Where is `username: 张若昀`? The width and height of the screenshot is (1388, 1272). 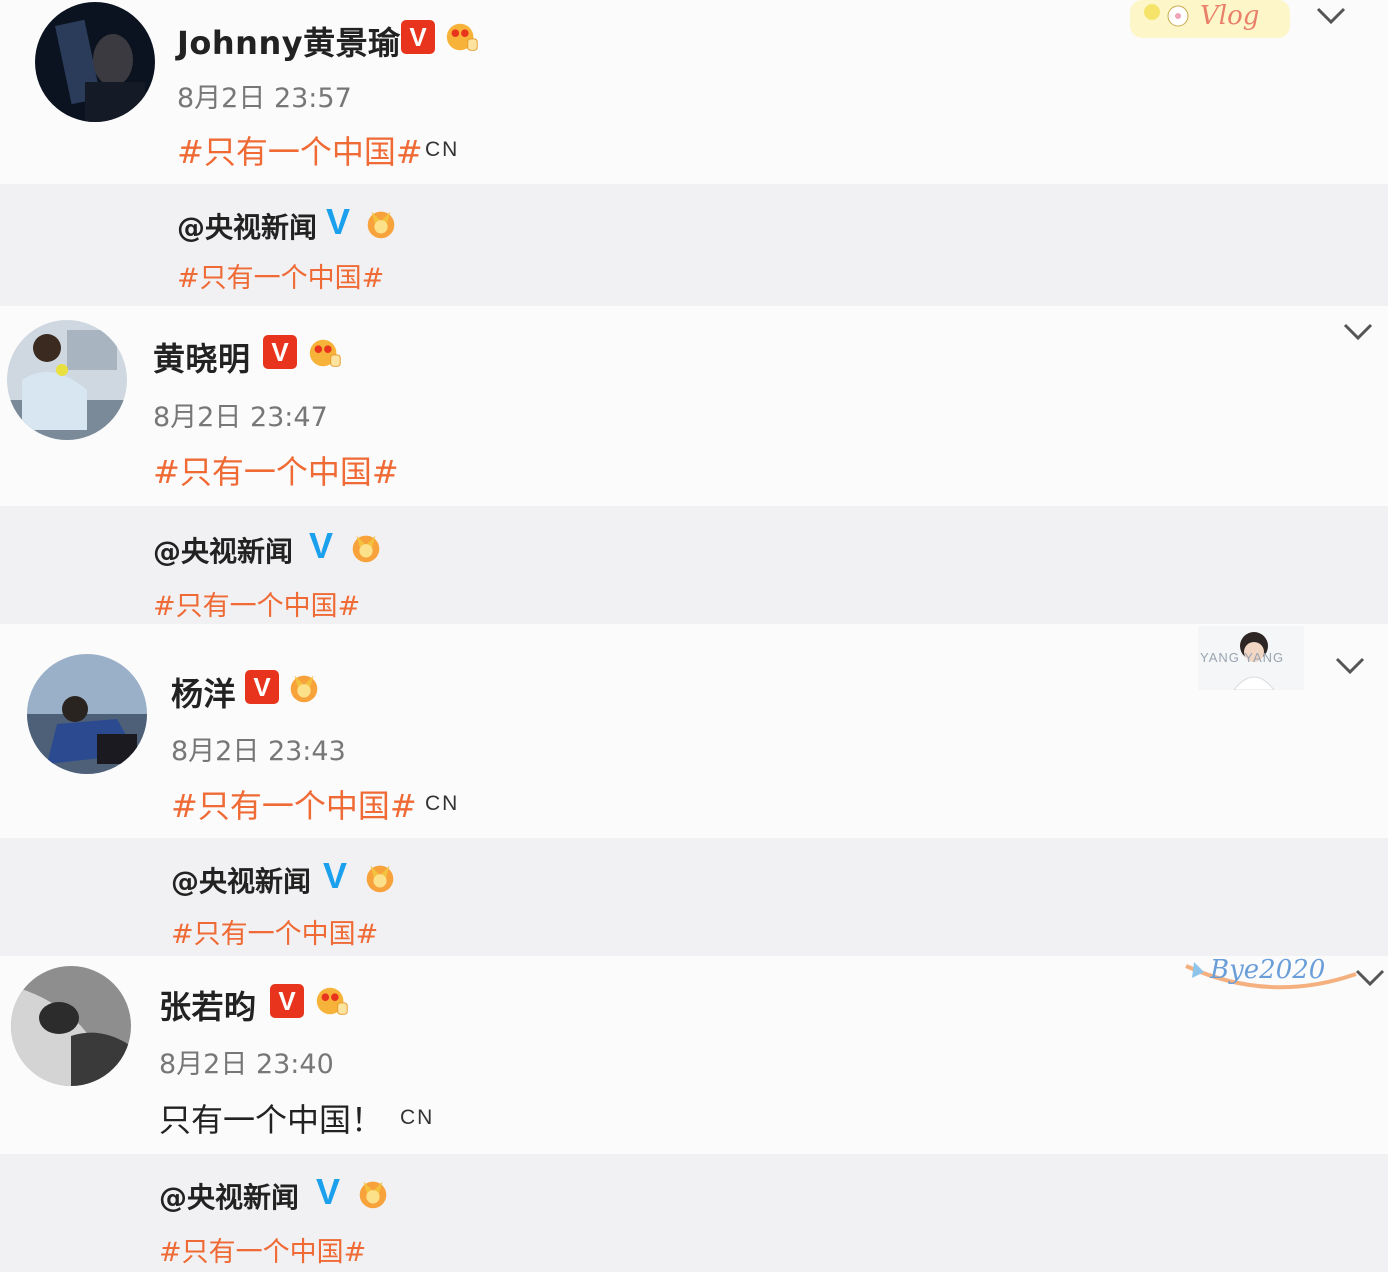 username: 张若昀 is located at coordinates (208, 1005).